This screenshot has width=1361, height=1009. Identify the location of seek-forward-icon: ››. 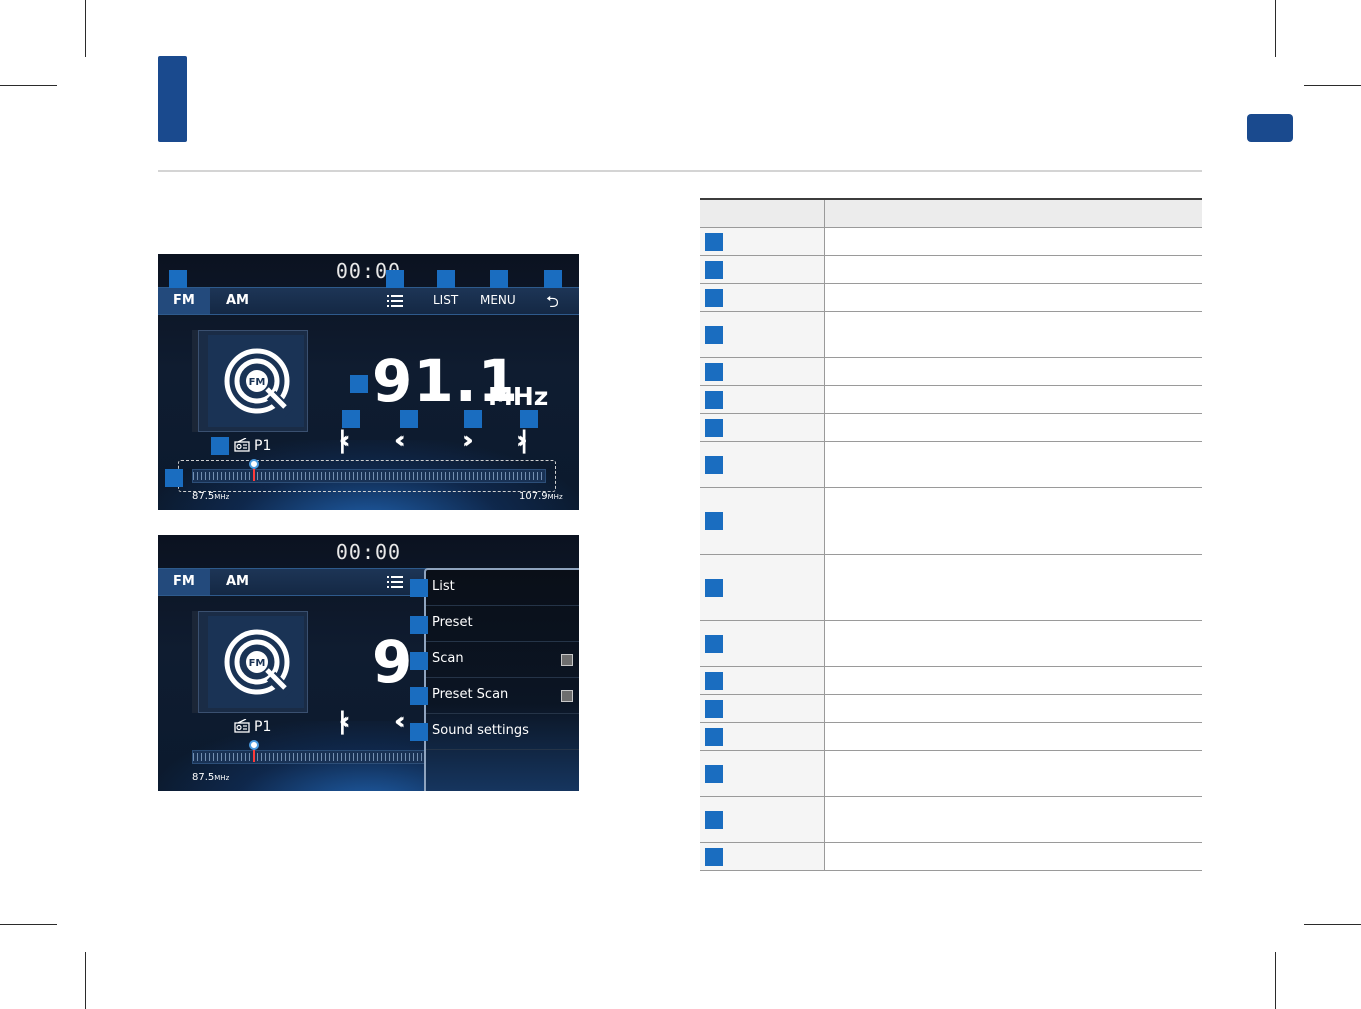
(467, 440).